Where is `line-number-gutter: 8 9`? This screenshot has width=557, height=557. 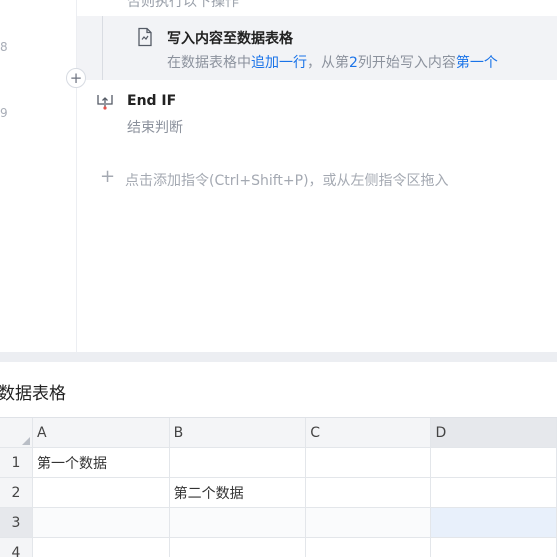 line-number-gutter: 8 9 is located at coordinates (38, 176).